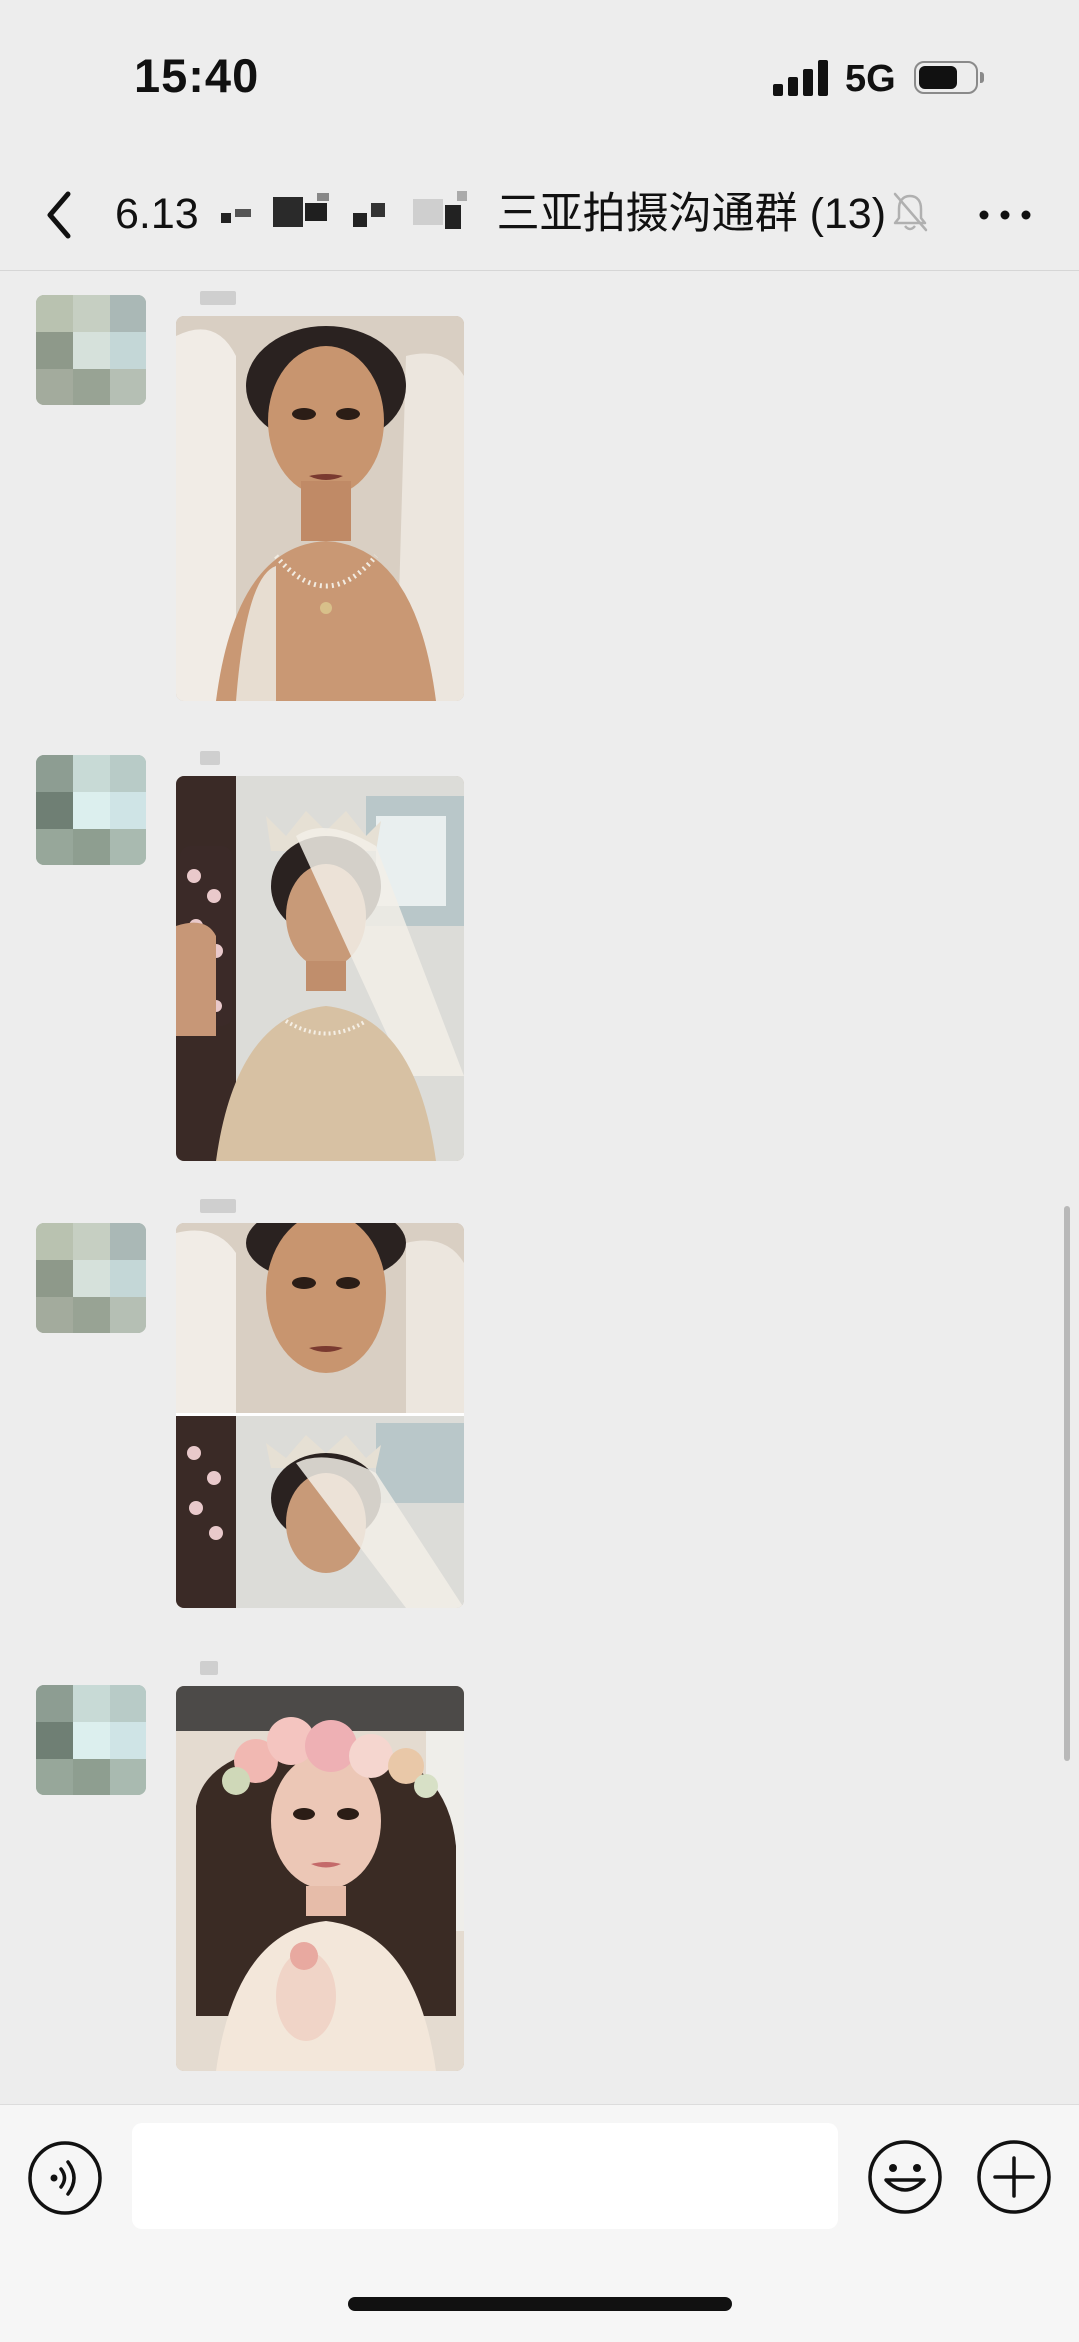 This screenshot has width=1079, height=2342. What do you see at coordinates (348, 215) in the screenshot?
I see `redacted-name` at bounding box center [348, 215].